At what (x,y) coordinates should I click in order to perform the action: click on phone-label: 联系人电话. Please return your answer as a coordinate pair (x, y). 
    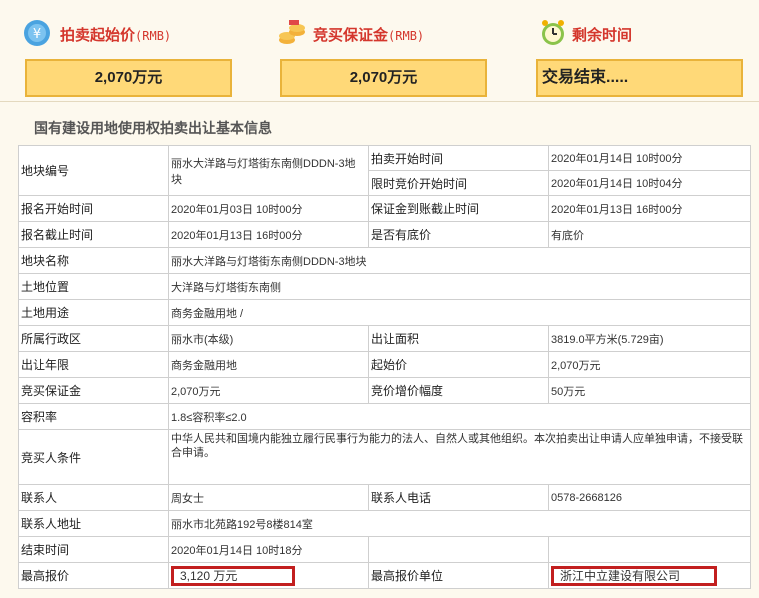
    Looking at the image, I should click on (458, 497).